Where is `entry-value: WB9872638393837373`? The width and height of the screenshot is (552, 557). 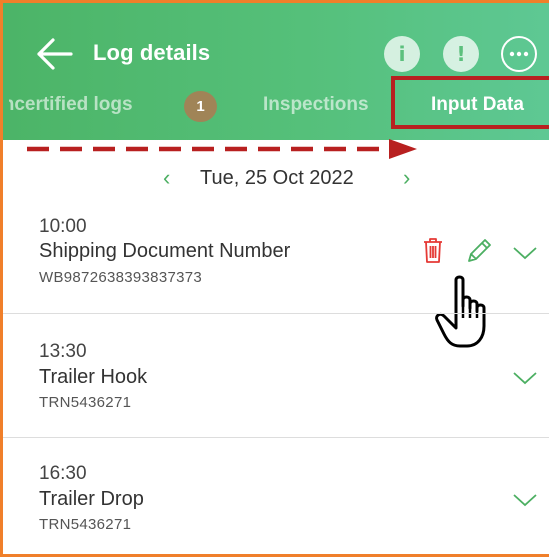
entry-value: WB9872638393837373 is located at coordinates (121, 277).